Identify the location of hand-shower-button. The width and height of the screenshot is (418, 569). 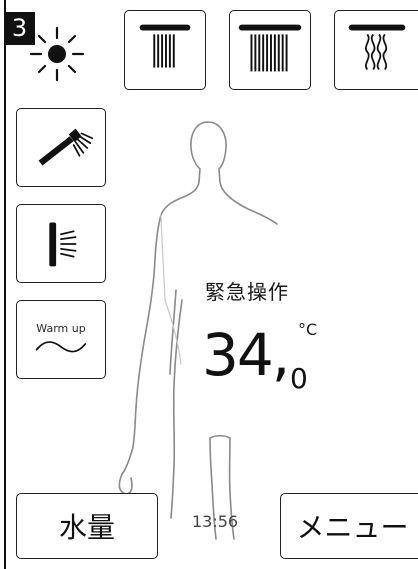
(61, 147).